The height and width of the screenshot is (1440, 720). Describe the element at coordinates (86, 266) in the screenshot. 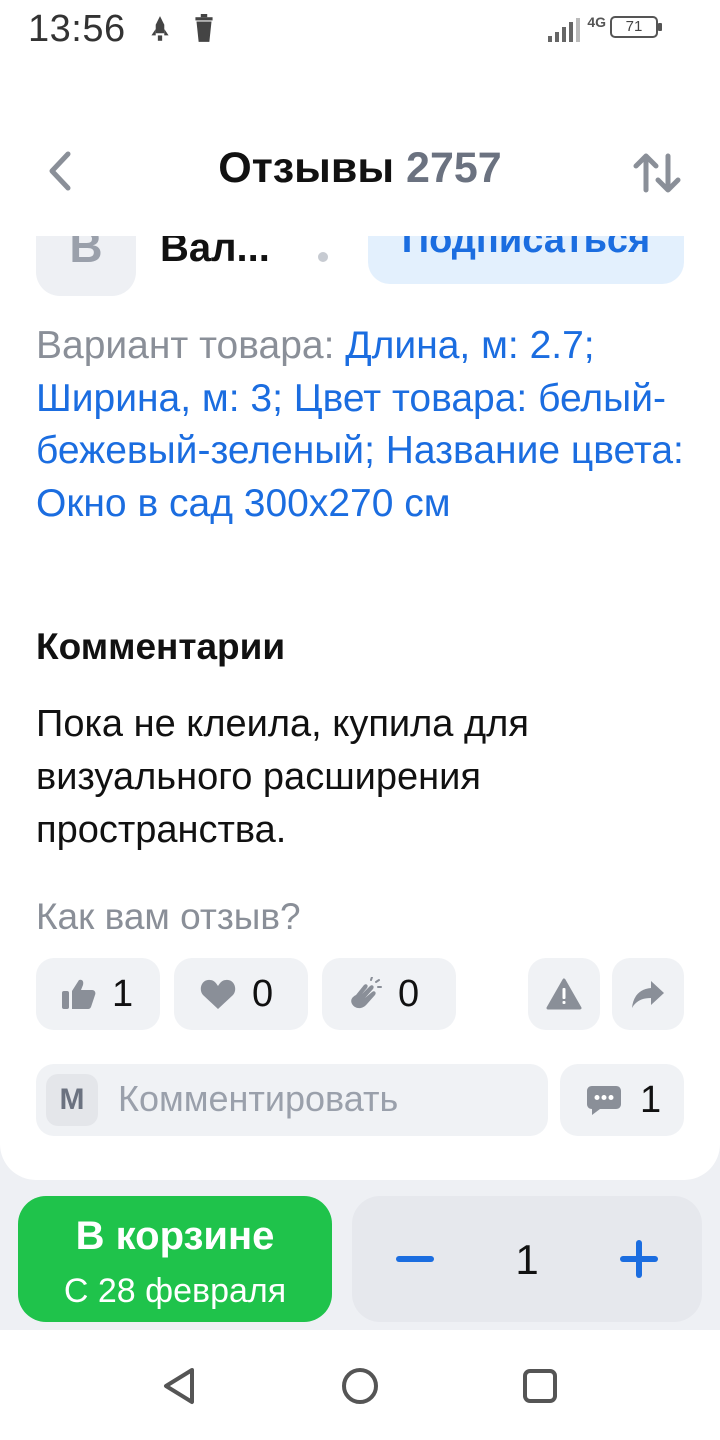

I see `author-avatar: В` at that location.